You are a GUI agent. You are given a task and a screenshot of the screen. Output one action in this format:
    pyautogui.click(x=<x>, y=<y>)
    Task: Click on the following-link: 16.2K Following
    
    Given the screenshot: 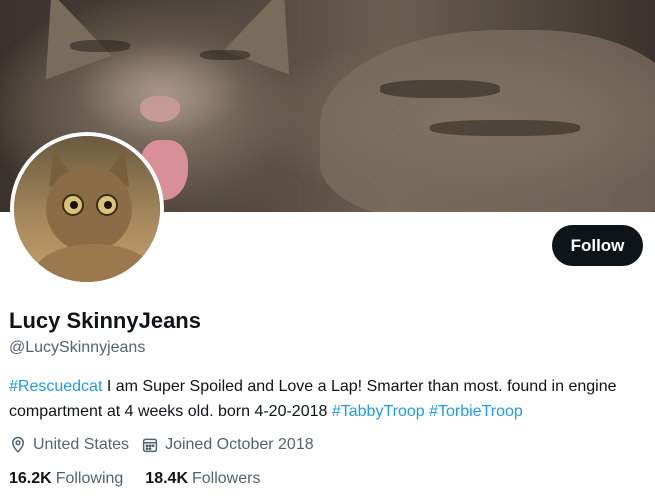 What is the action you would take?
    pyautogui.click(x=66, y=479)
    